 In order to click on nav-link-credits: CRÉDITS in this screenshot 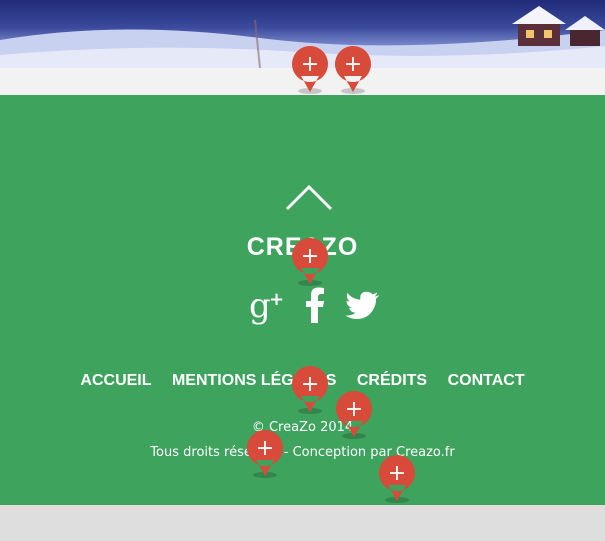, I will do `click(392, 380)`.